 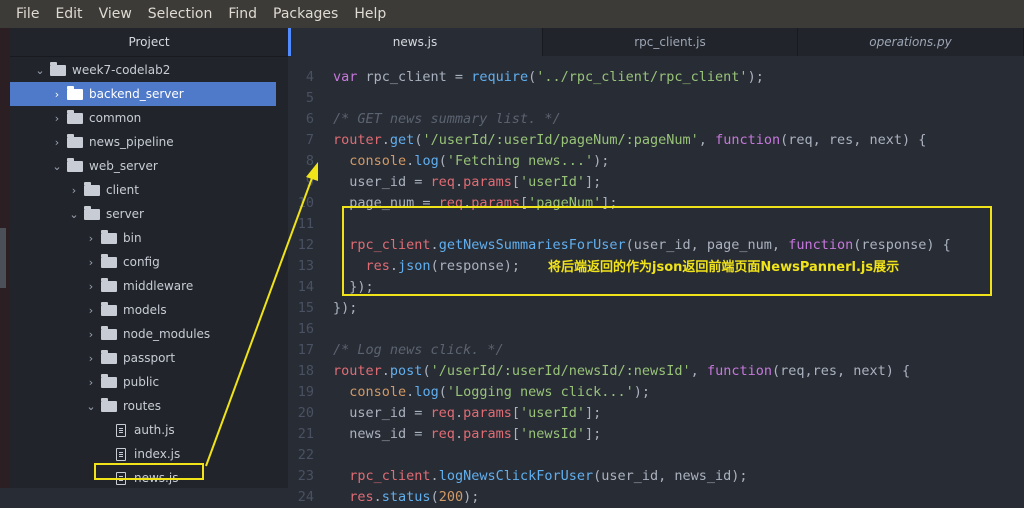 I want to click on tab-news-js: news.js, so click(x=415, y=42).